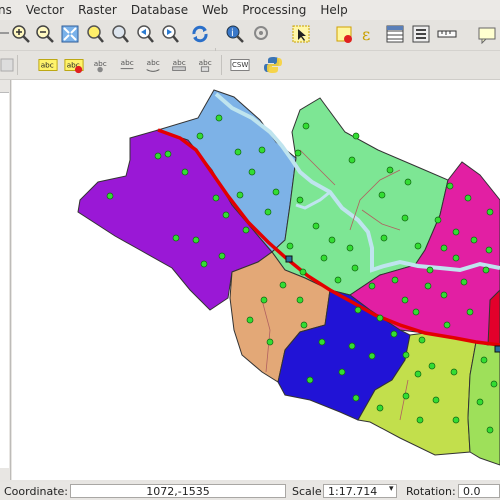 Image resolution: width=500 pixels, height=500 pixels. I want to click on scale-label: Scale, so click(307, 491).